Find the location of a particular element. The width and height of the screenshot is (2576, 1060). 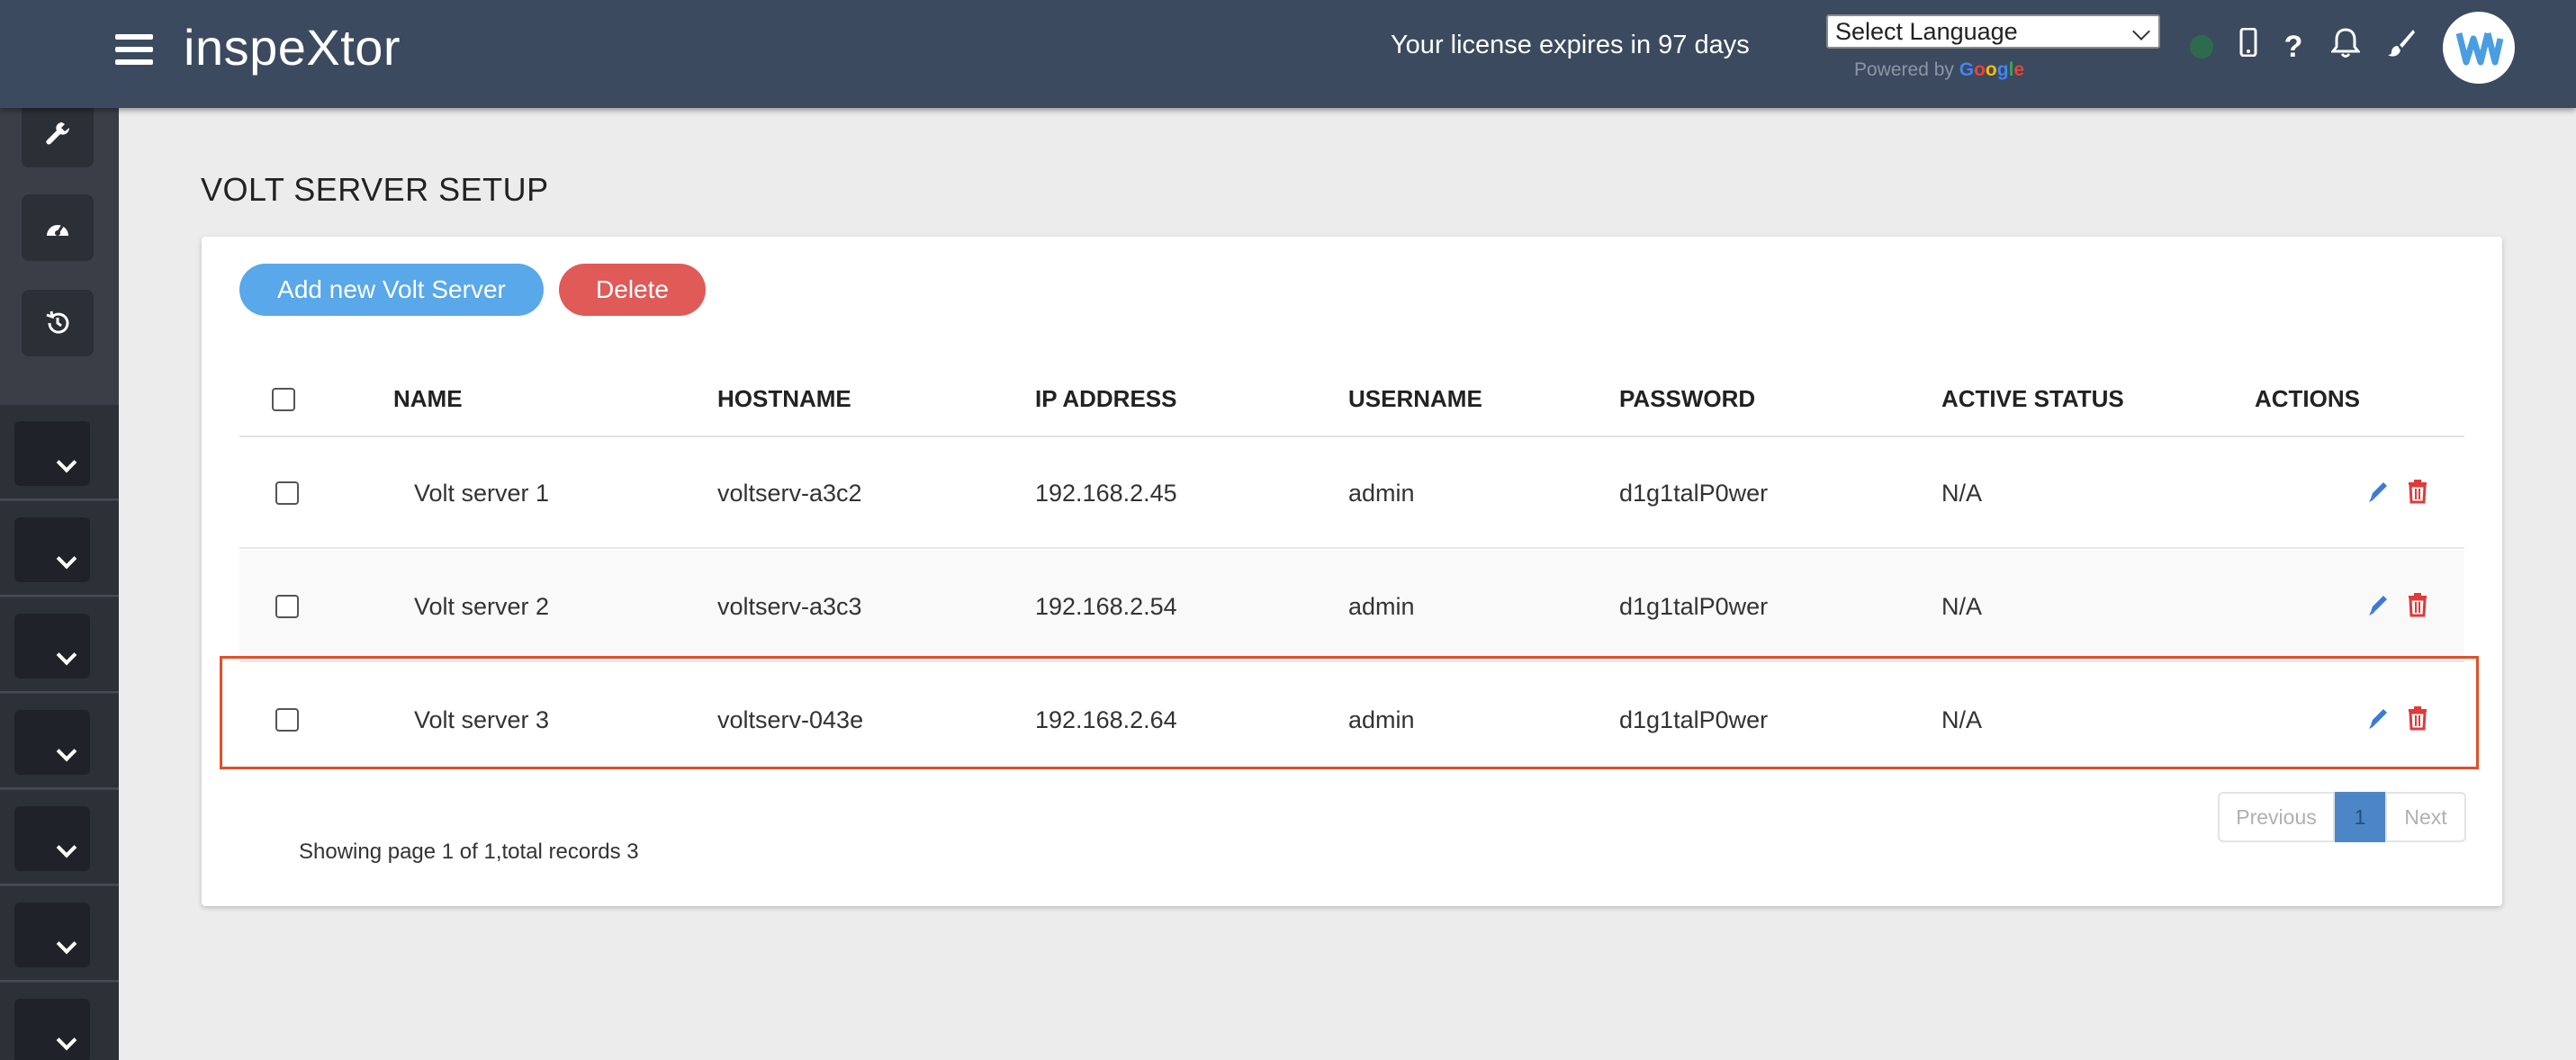

brush-icon is located at coordinates (2401, 47).